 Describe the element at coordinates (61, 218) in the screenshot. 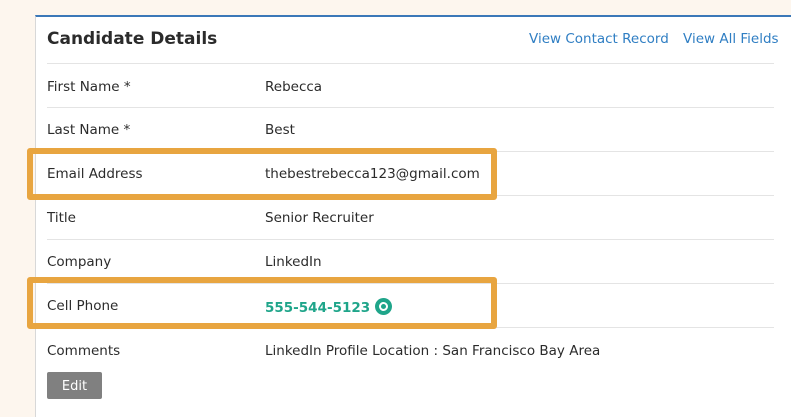

I see `title-label: Title` at that location.